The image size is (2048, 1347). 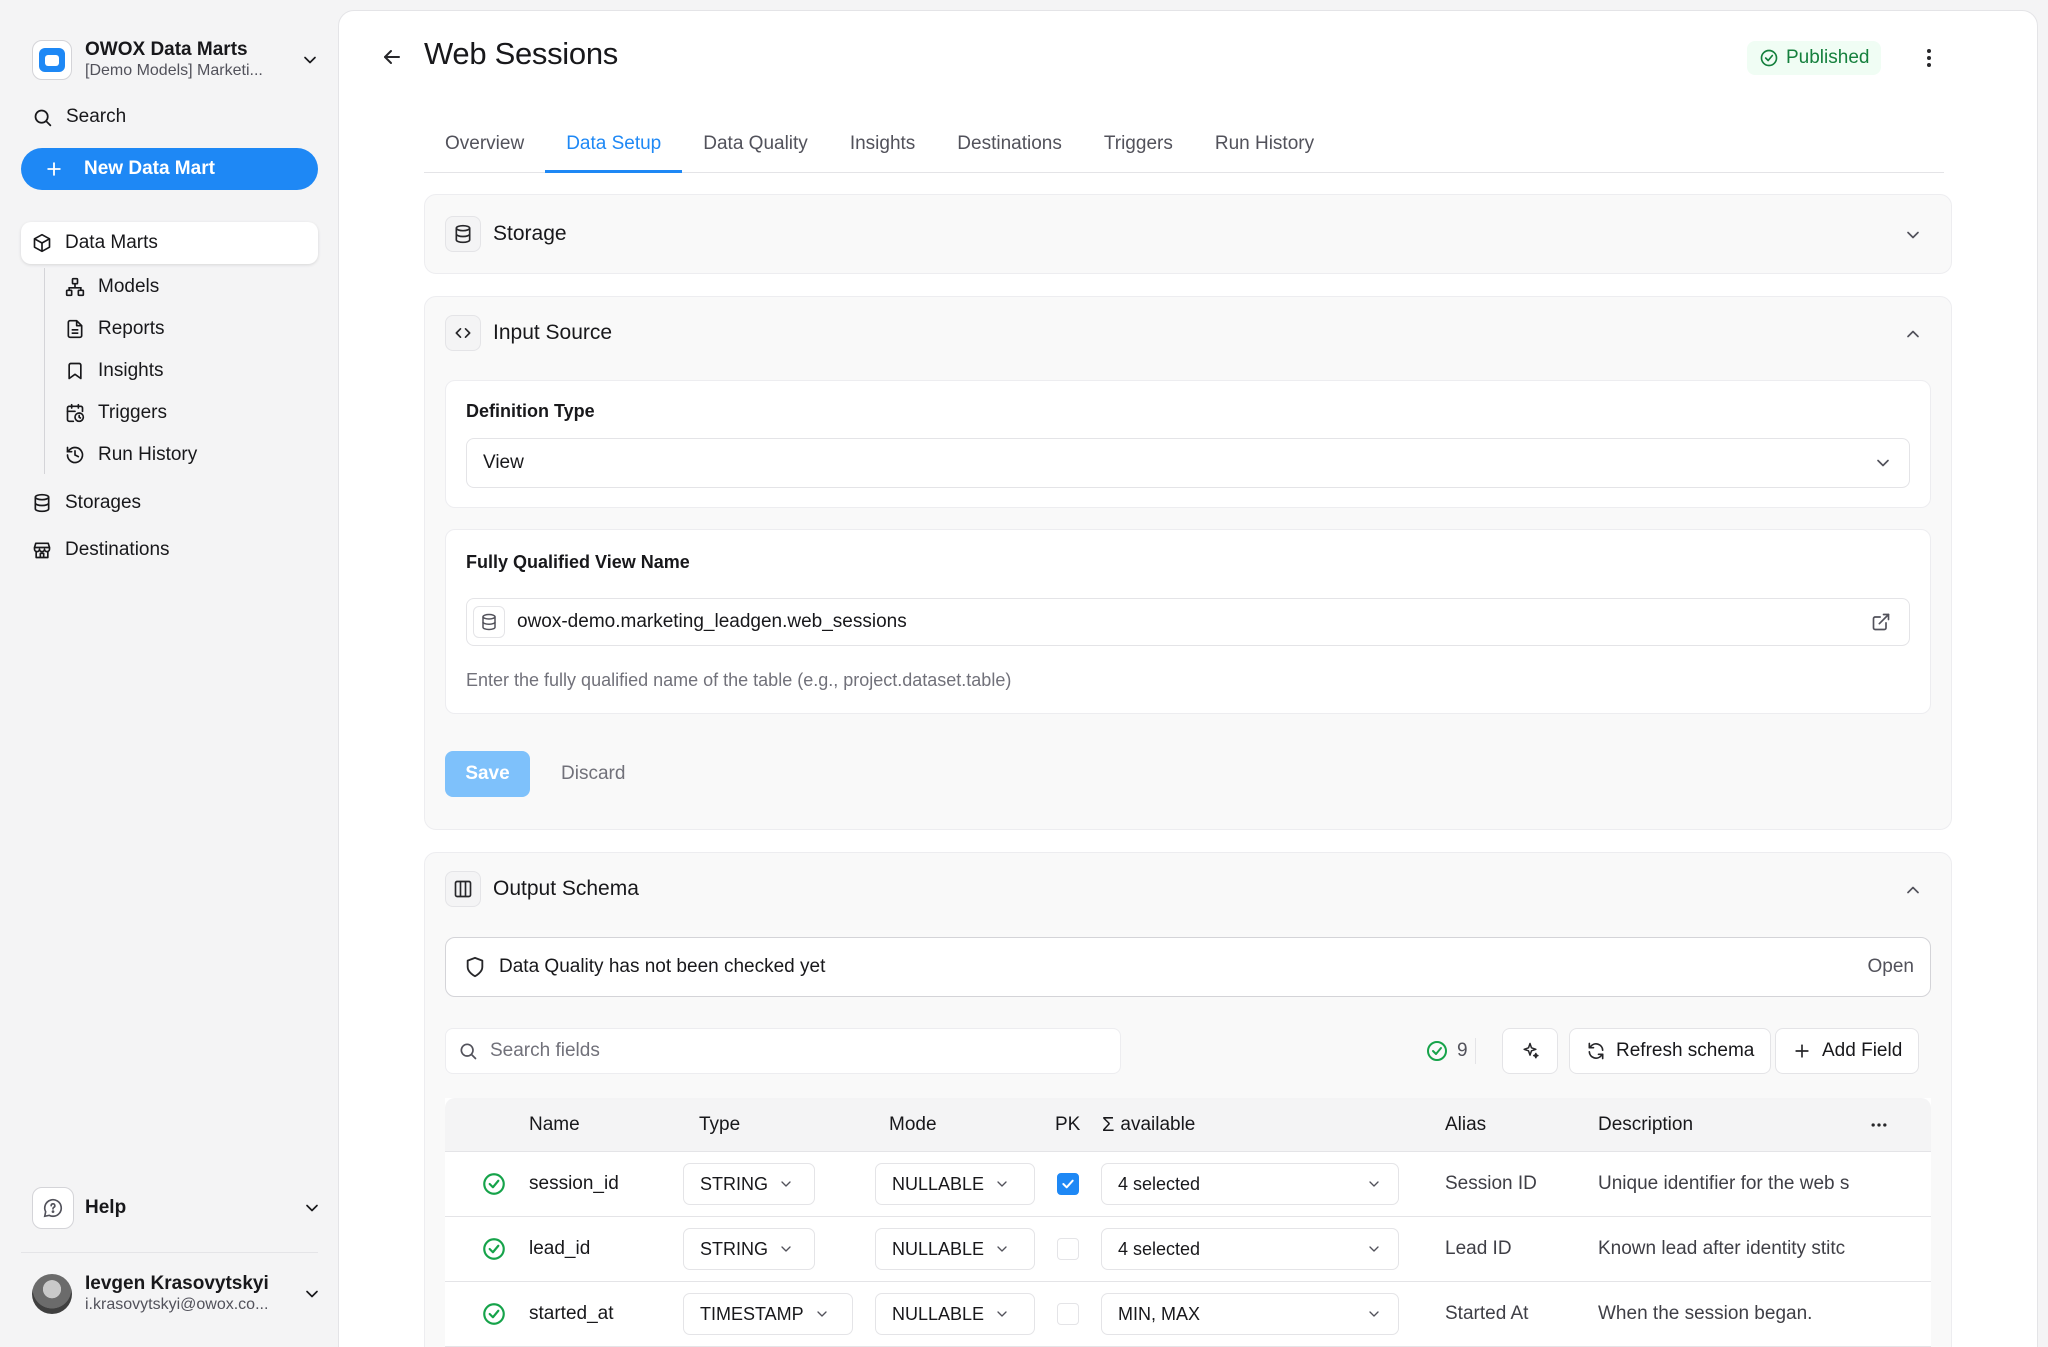 What do you see at coordinates (1475, 1051) in the screenshot?
I see `toolbar-divider` at bounding box center [1475, 1051].